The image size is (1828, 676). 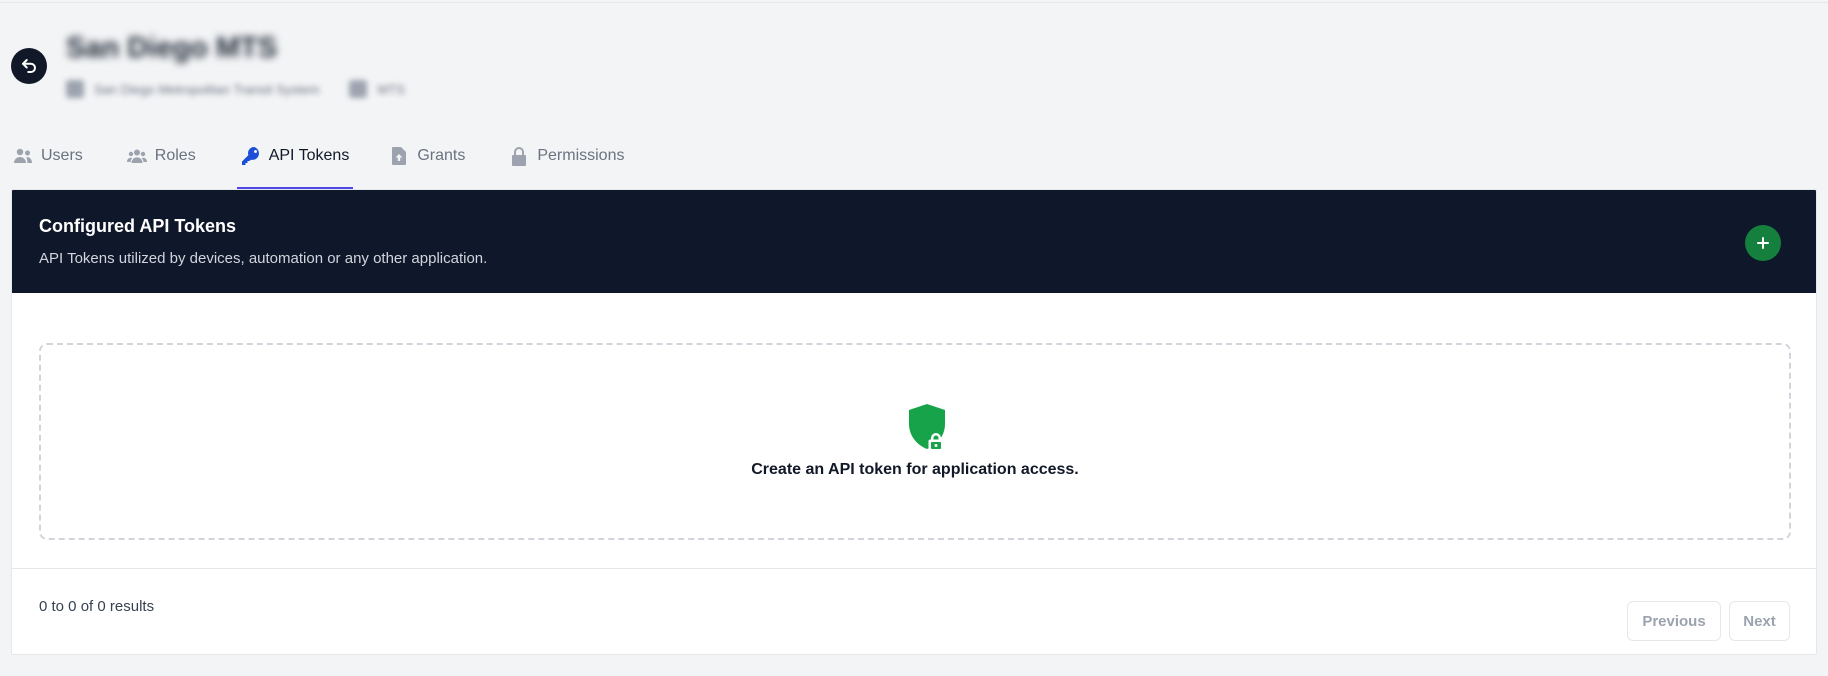 What do you see at coordinates (441, 155) in the screenshot?
I see `tab-label: Grants` at bounding box center [441, 155].